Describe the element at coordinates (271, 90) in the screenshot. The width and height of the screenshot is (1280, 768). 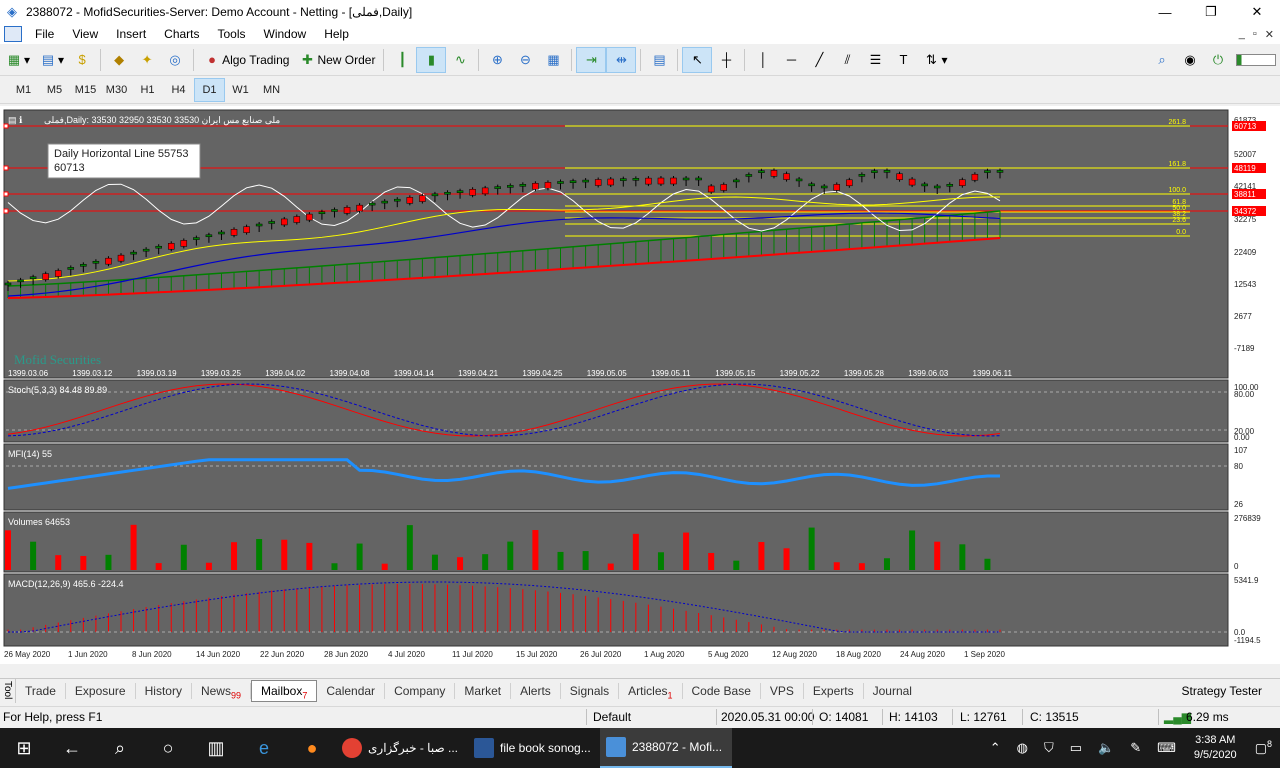
I see `timeframe-mn: MN` at that location.